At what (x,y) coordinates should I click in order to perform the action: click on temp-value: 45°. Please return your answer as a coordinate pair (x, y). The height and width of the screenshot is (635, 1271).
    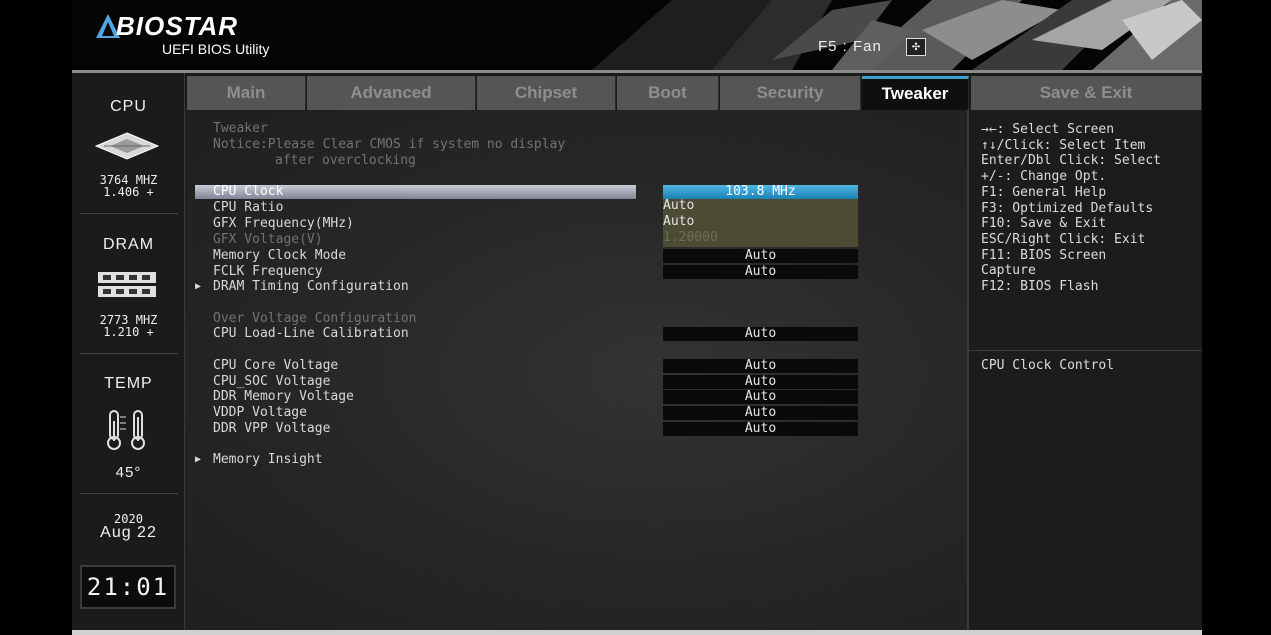
    Looking at the image, I should click on (128, 472).